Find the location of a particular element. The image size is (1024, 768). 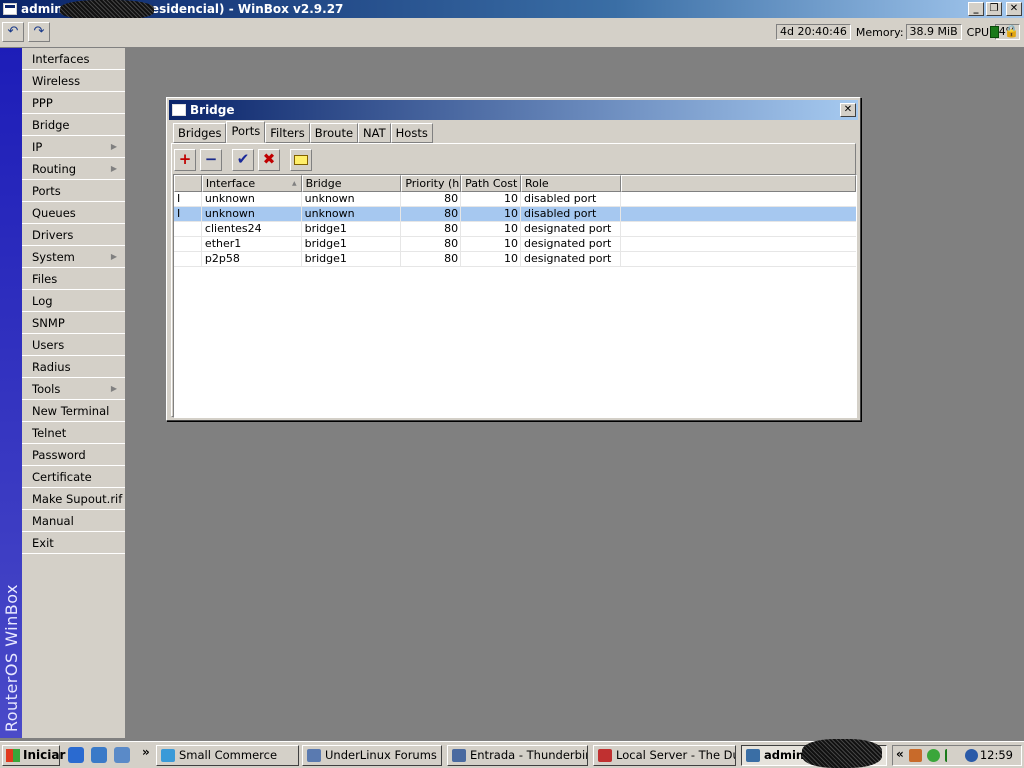

enable-button: ✔ is located at coordinates (243, 160).